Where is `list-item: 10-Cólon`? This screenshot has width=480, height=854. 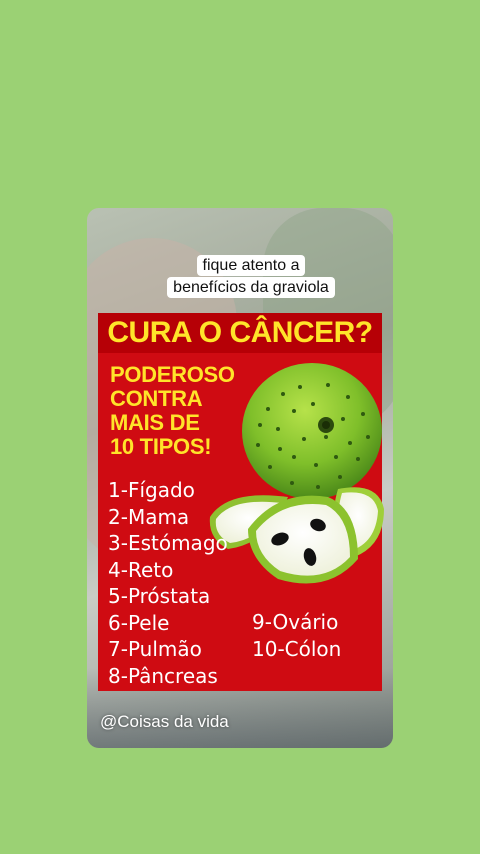
list-item: 10-Cólon is located at coordinates (297, 648).